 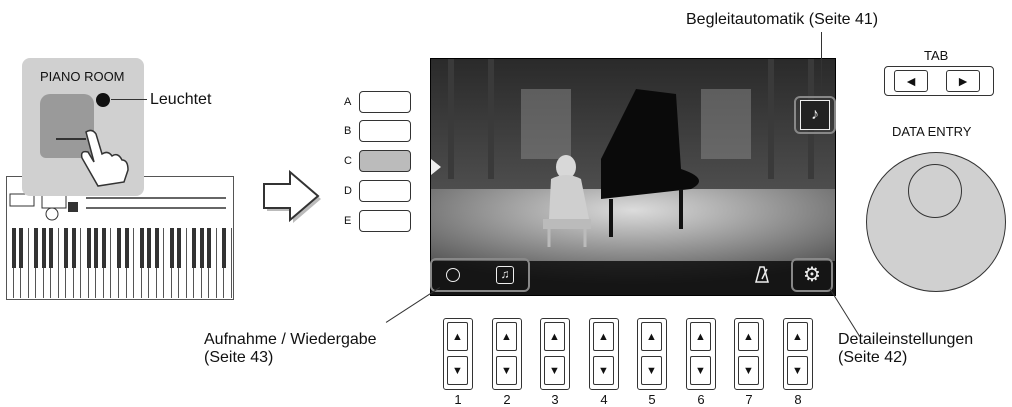 What do you see at coordinates (348, 131) in the screenshot?
I see `side-label-b: B` at bounding box center [348, 131].